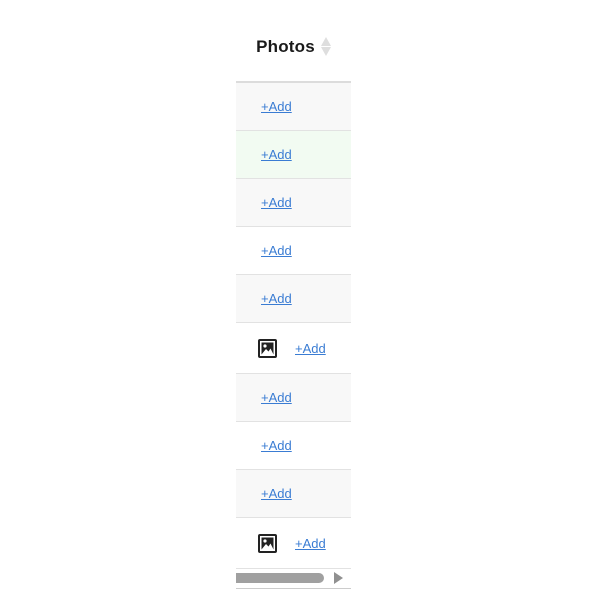 The width and height of the screenshot is (600, 600). I want to click on column-header: Photos, so click(293, 41).